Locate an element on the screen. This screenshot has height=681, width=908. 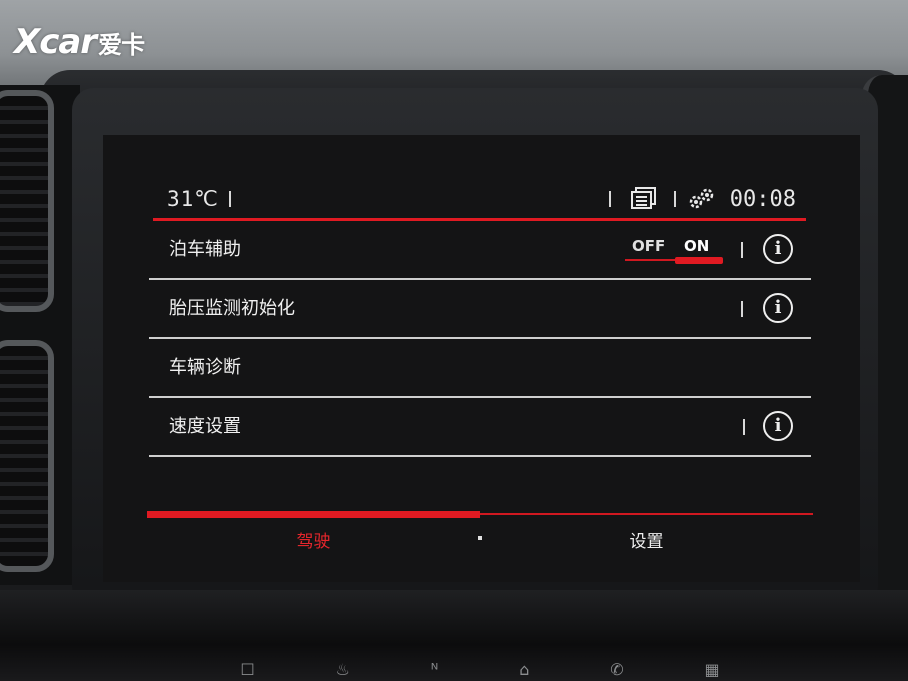
menu-item-parking-assist: 泊车辅助 OFF ON i is located at coordinates (480, 250).